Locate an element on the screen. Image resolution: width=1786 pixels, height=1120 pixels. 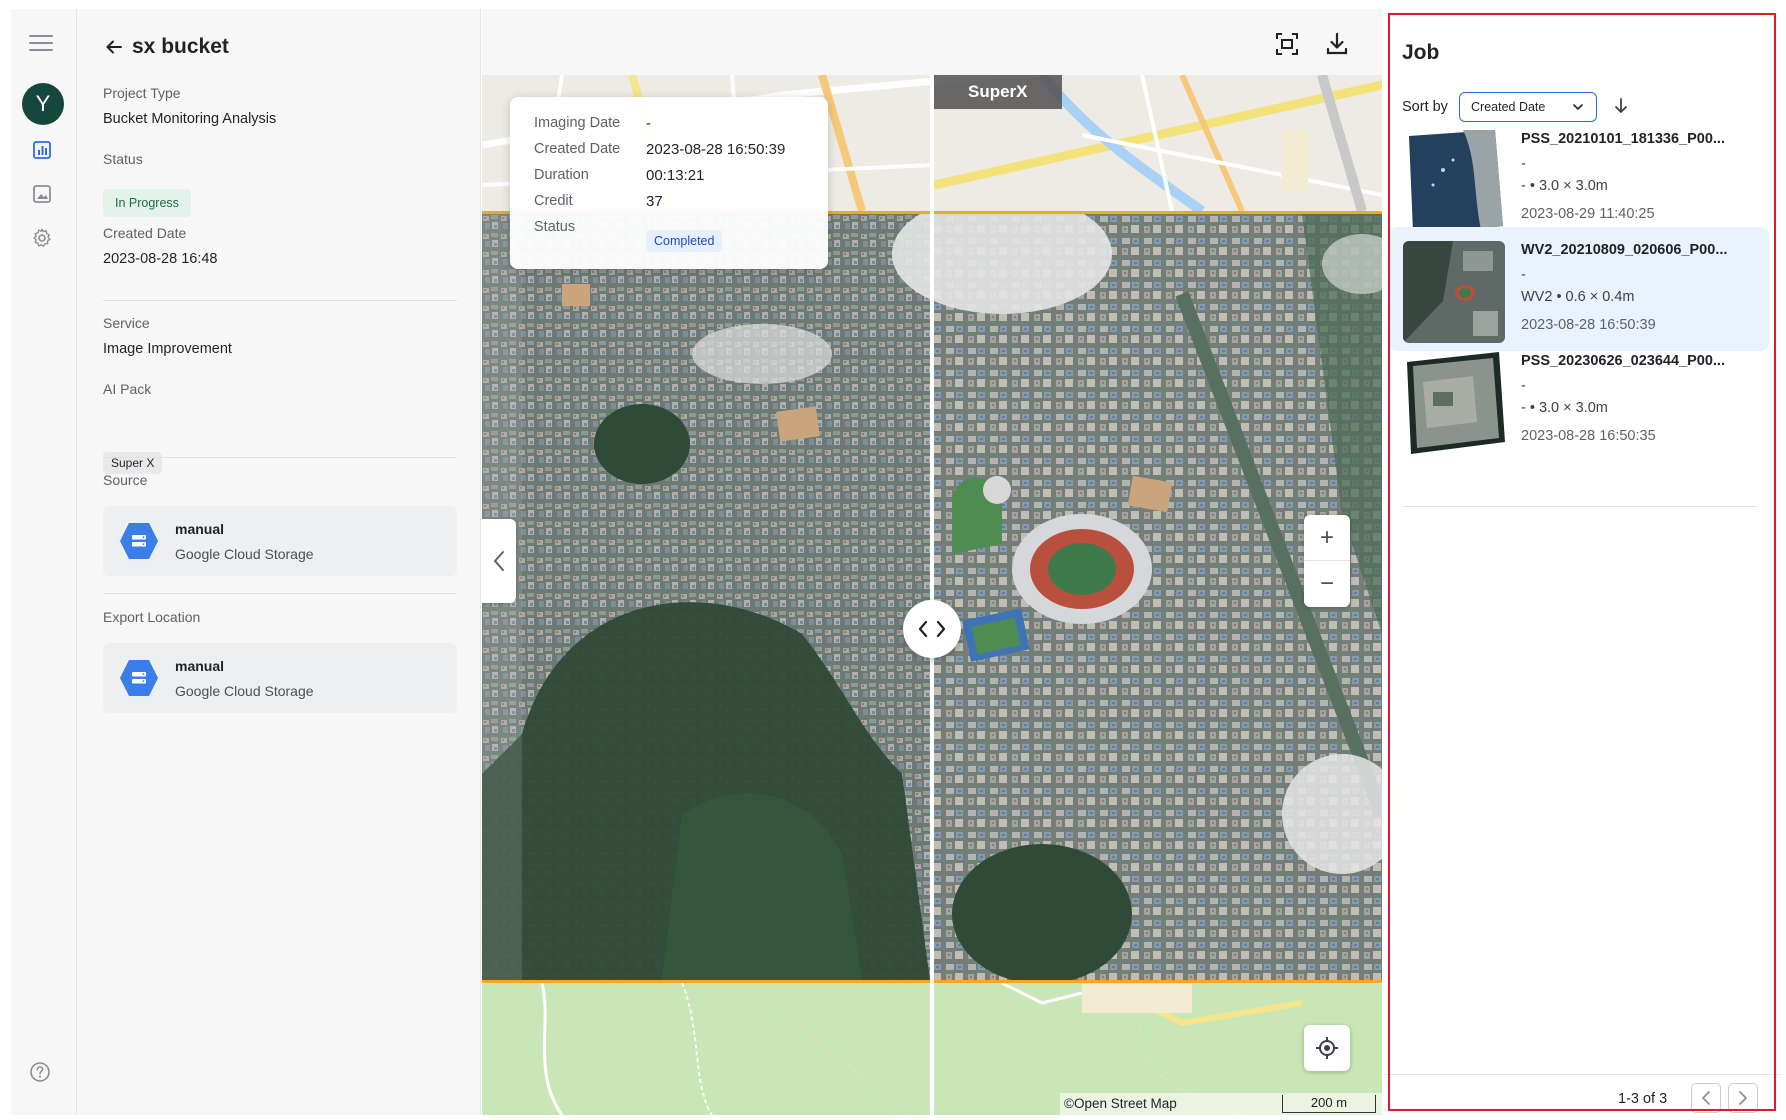
download-icon is located at coordinates (1338, 45).